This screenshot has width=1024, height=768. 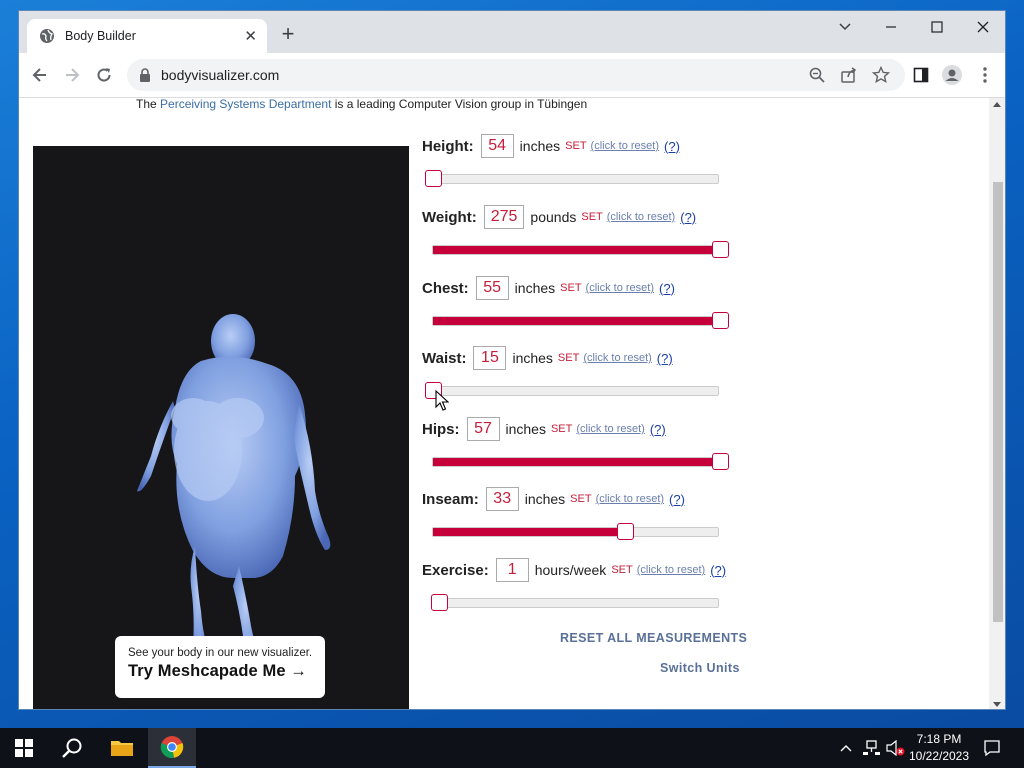 I want to click on close-window-button, so click(x=982, y=27).